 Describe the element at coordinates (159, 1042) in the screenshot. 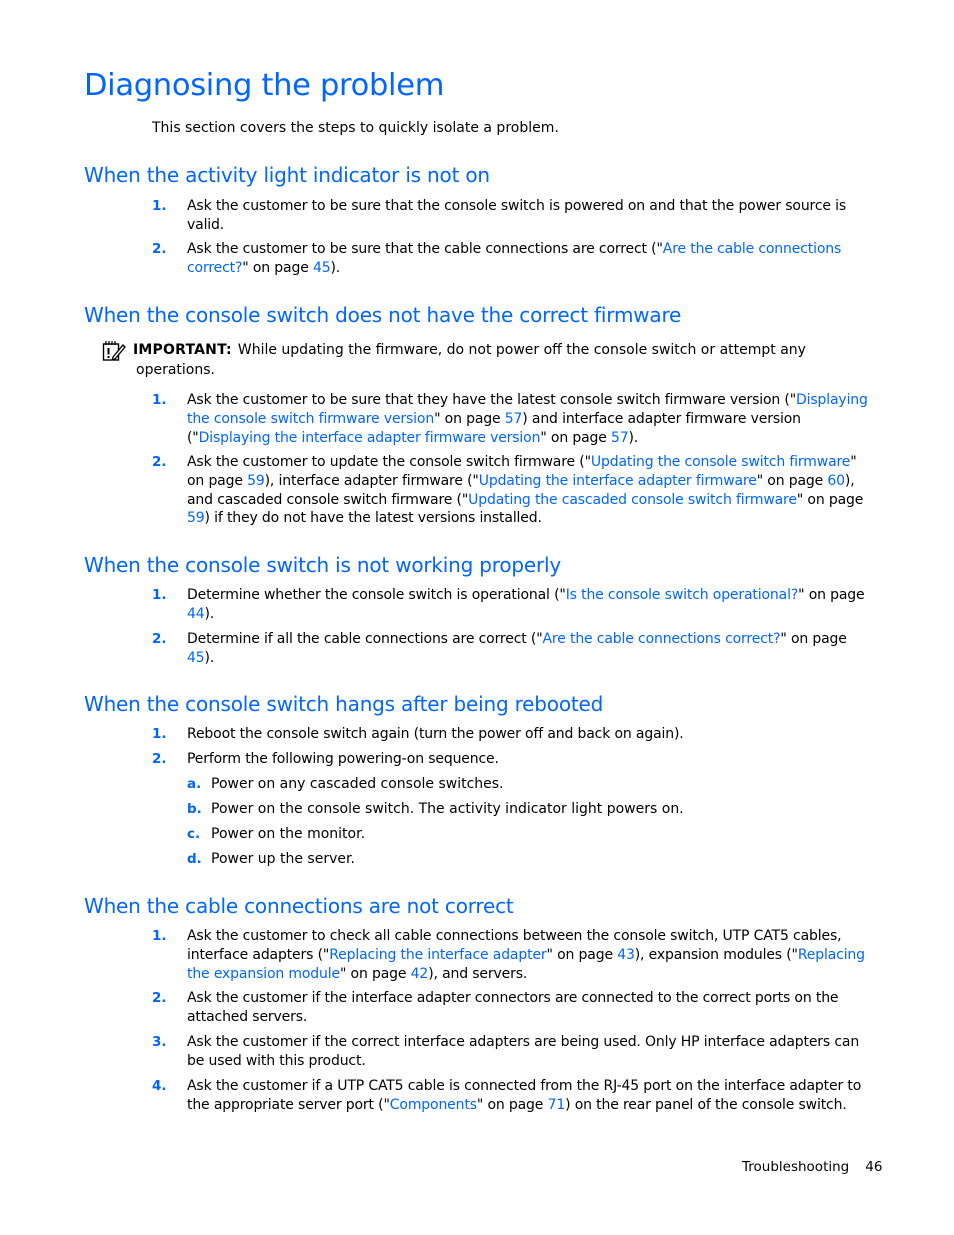

I see `list-item-number: 3.` at that location.